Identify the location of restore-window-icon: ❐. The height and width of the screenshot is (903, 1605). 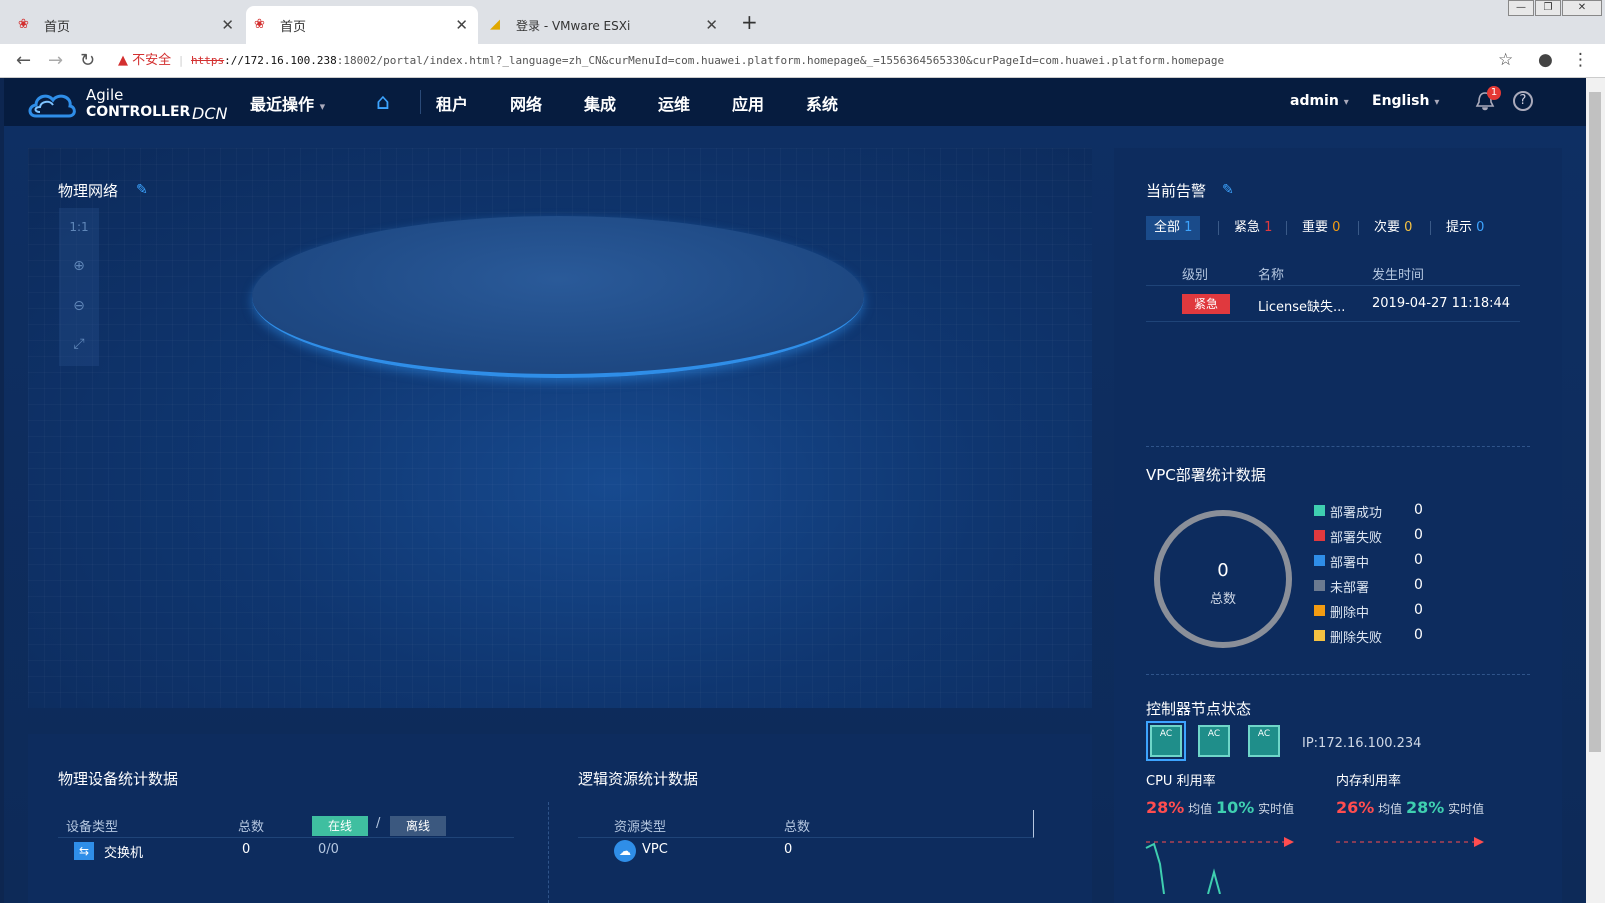
(1548, 8).